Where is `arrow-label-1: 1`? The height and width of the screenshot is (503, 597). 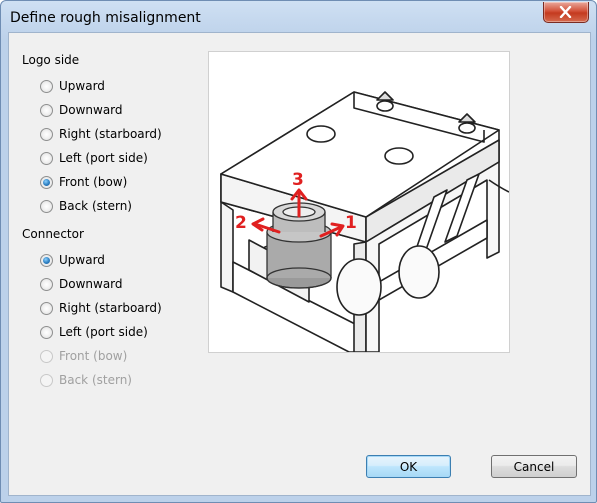 arrow-label-1: 1 is located at coordinates (351, 223).